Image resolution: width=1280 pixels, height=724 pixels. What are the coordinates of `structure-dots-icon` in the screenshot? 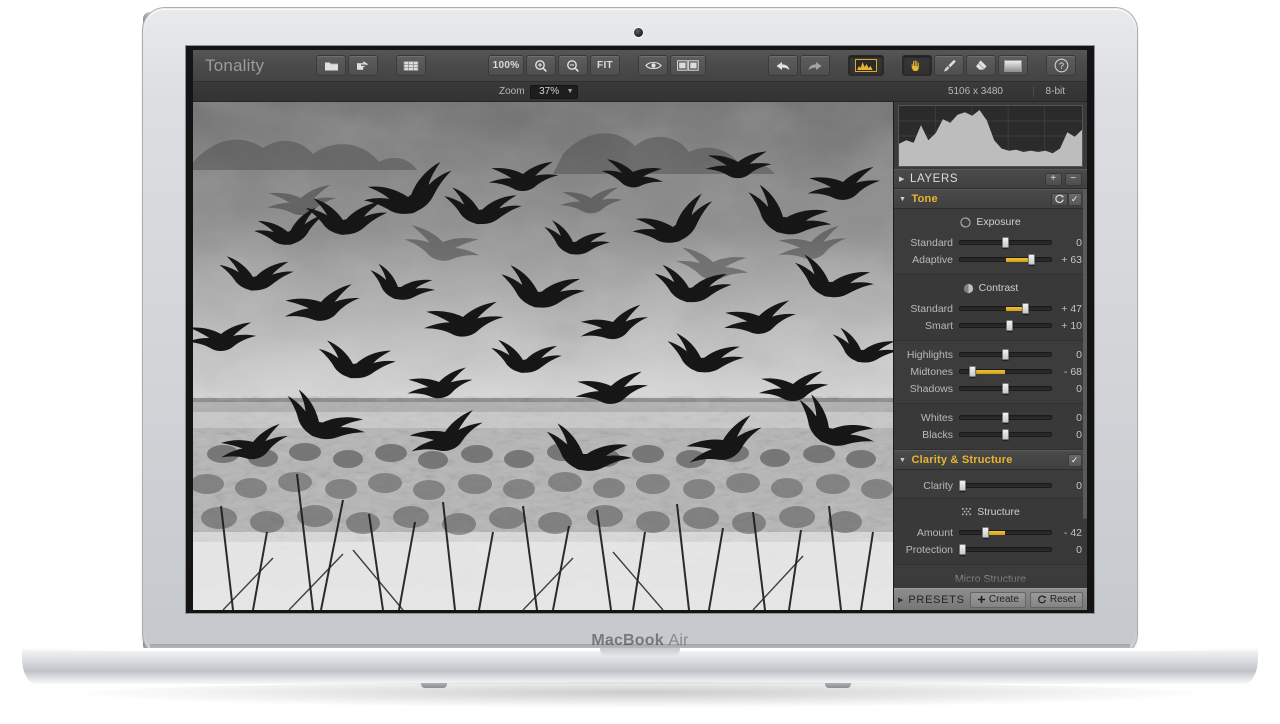 It's located at (966, 512).